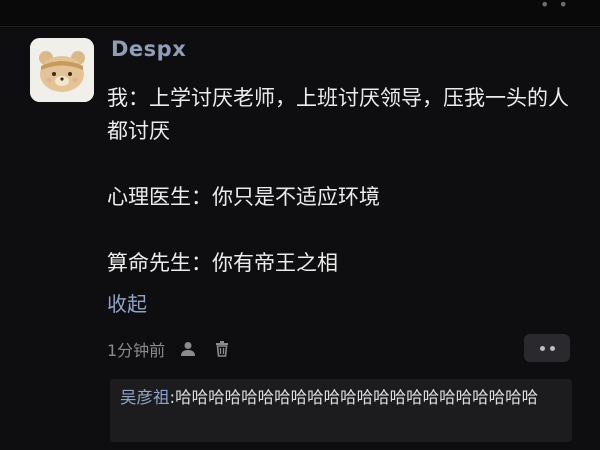 The width and height of the screenshot is (600, 450). Describe the element at coordinates (188, 349) in the screenshot. I see `person-icon` at that location.